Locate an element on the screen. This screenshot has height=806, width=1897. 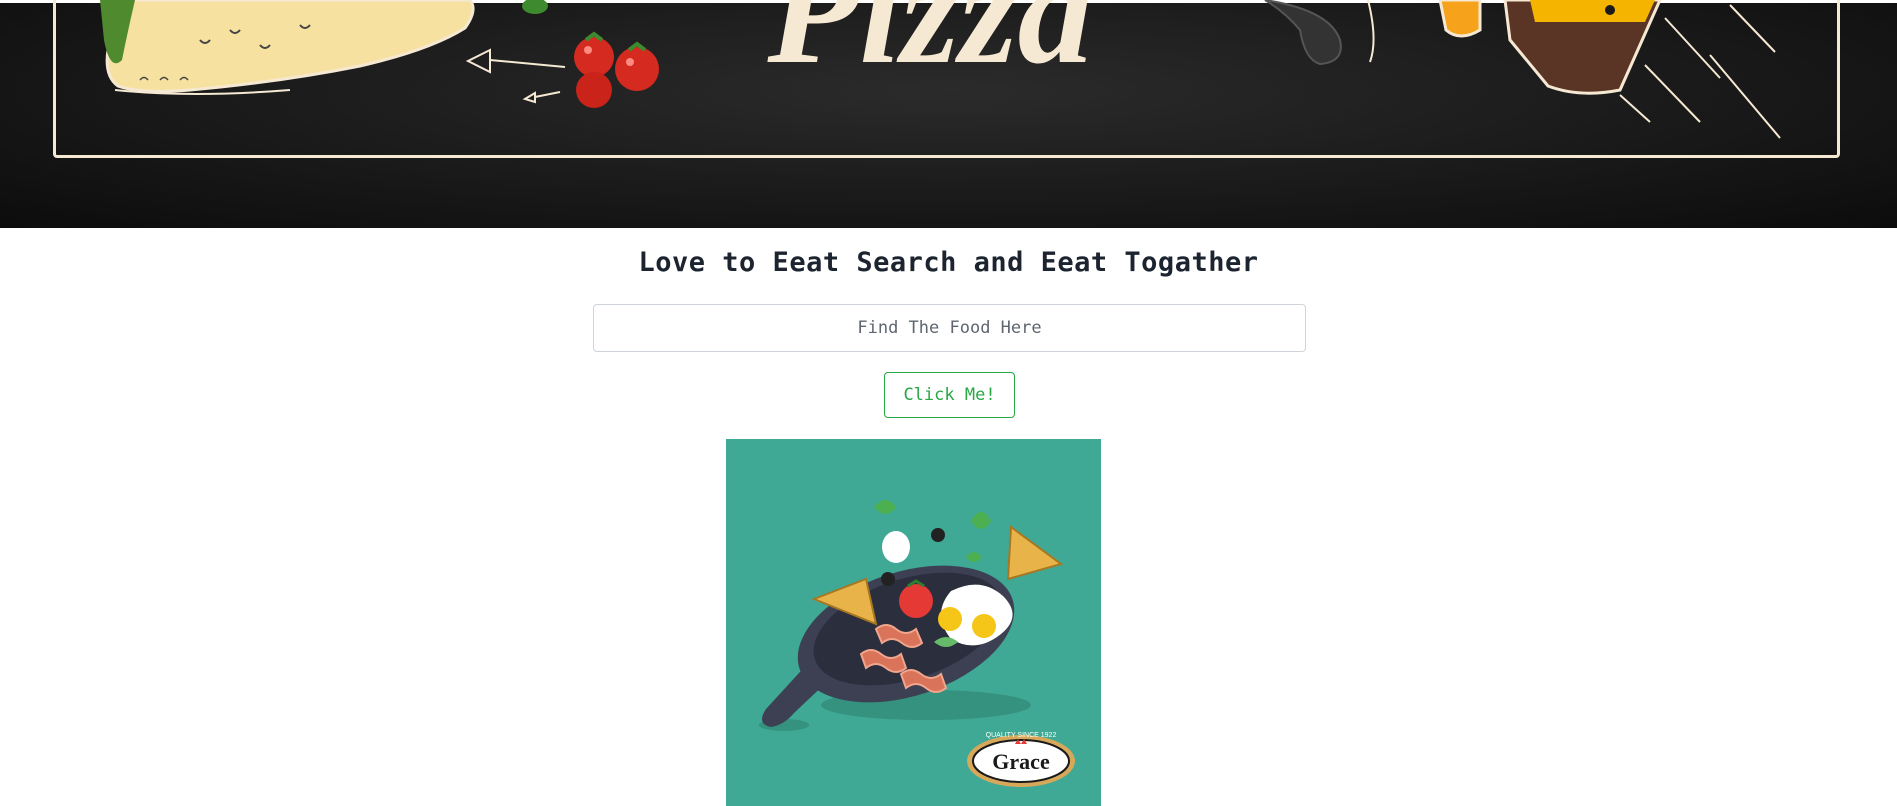
drink-cup-illustration is located at coordinates (1550, 47).